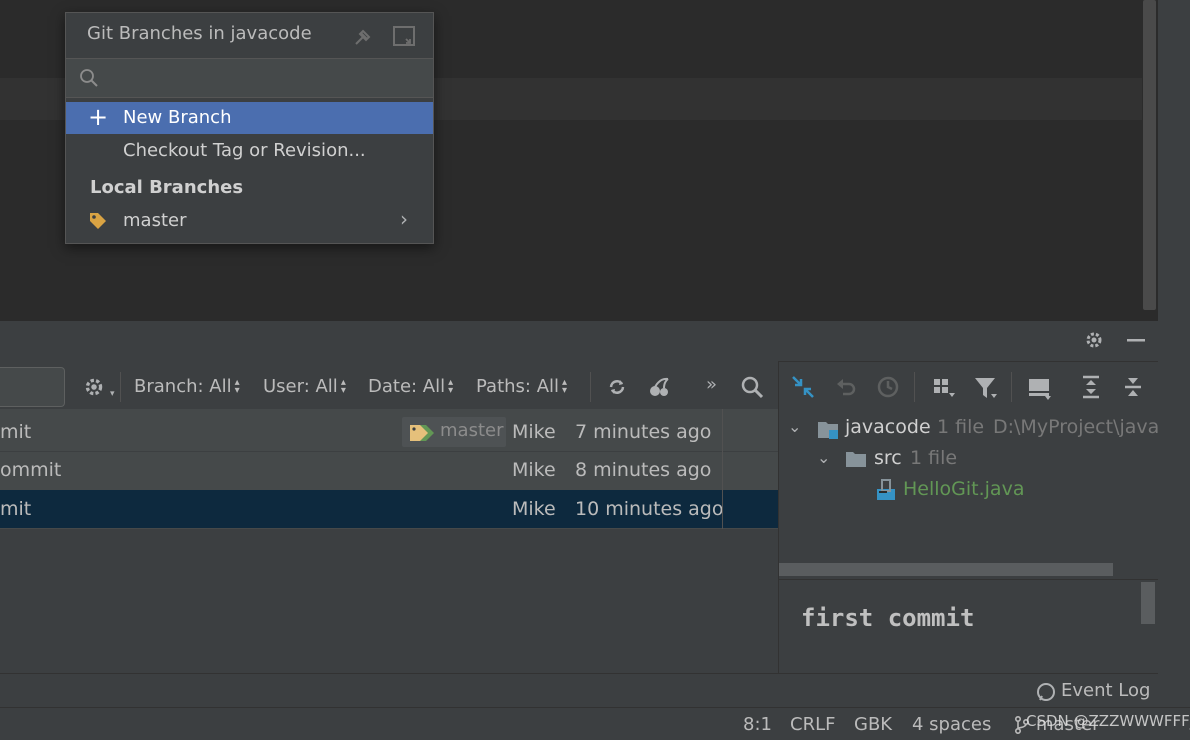 The height and width of the screenshot is (740, 1190). What do you see at coordinates (404, 36) in the screenshot?
I see `expand-window-icon` at bounding box center [404, 36].